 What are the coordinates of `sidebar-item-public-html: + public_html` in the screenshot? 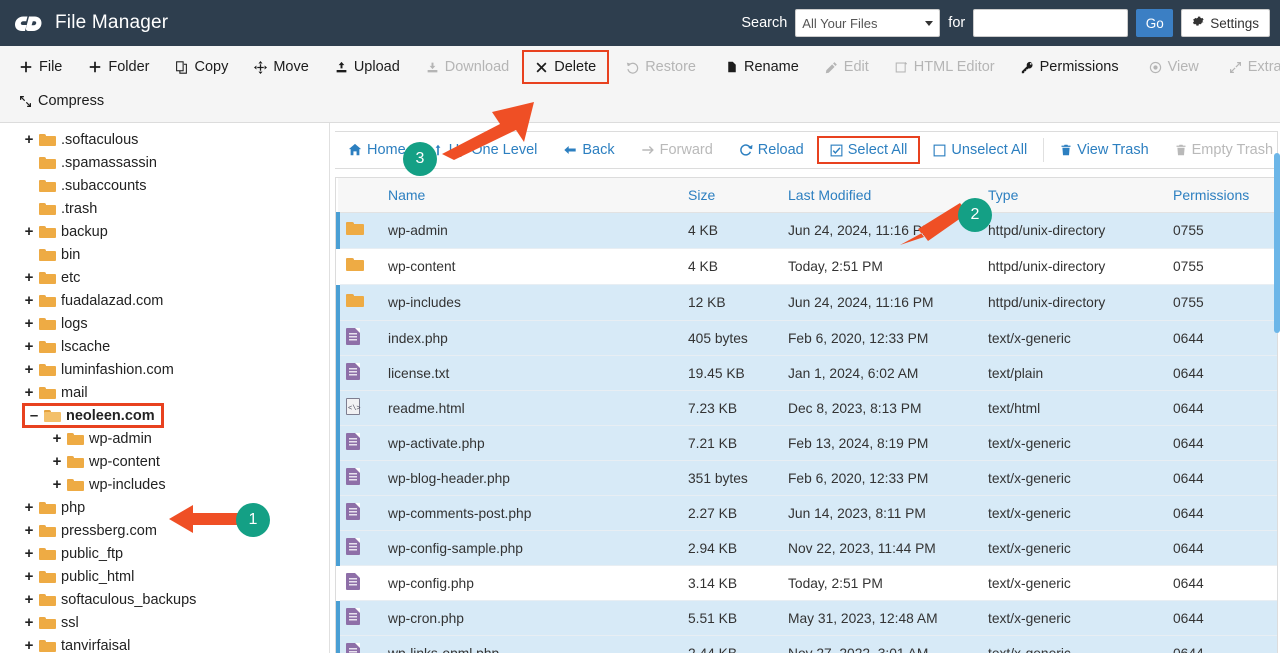 It's located at (164, 576).